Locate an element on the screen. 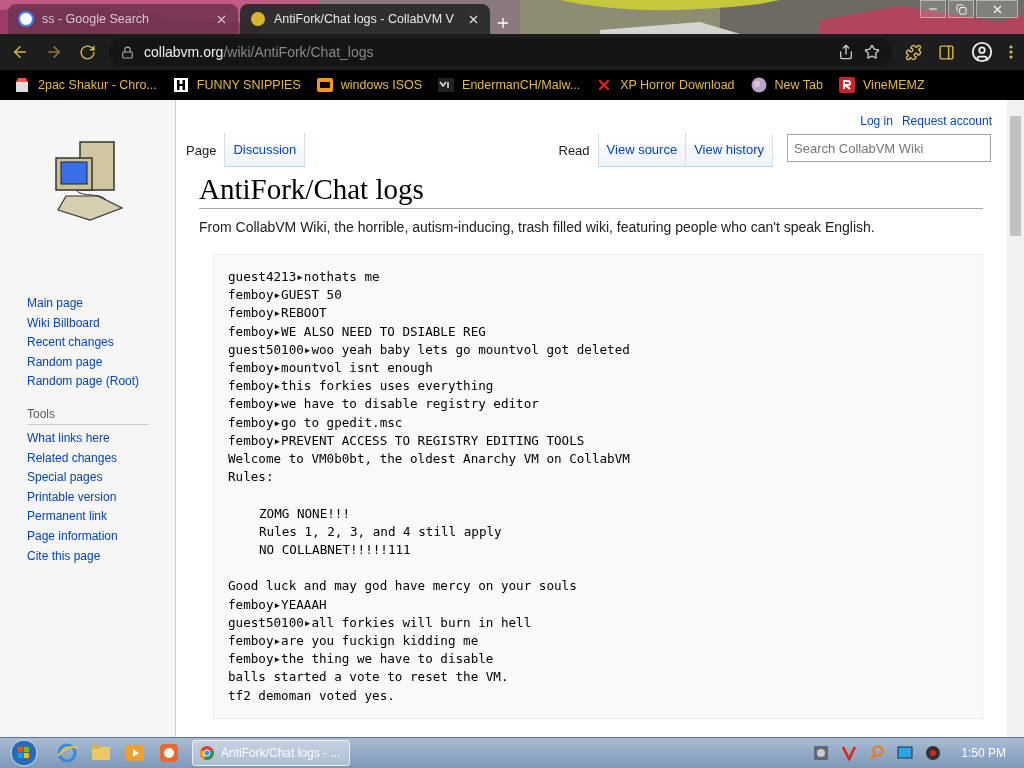 The width and height of the screenshot is (1024, 768). log-line: ZOMG NONE!!! is located at coordinates (304, 513).